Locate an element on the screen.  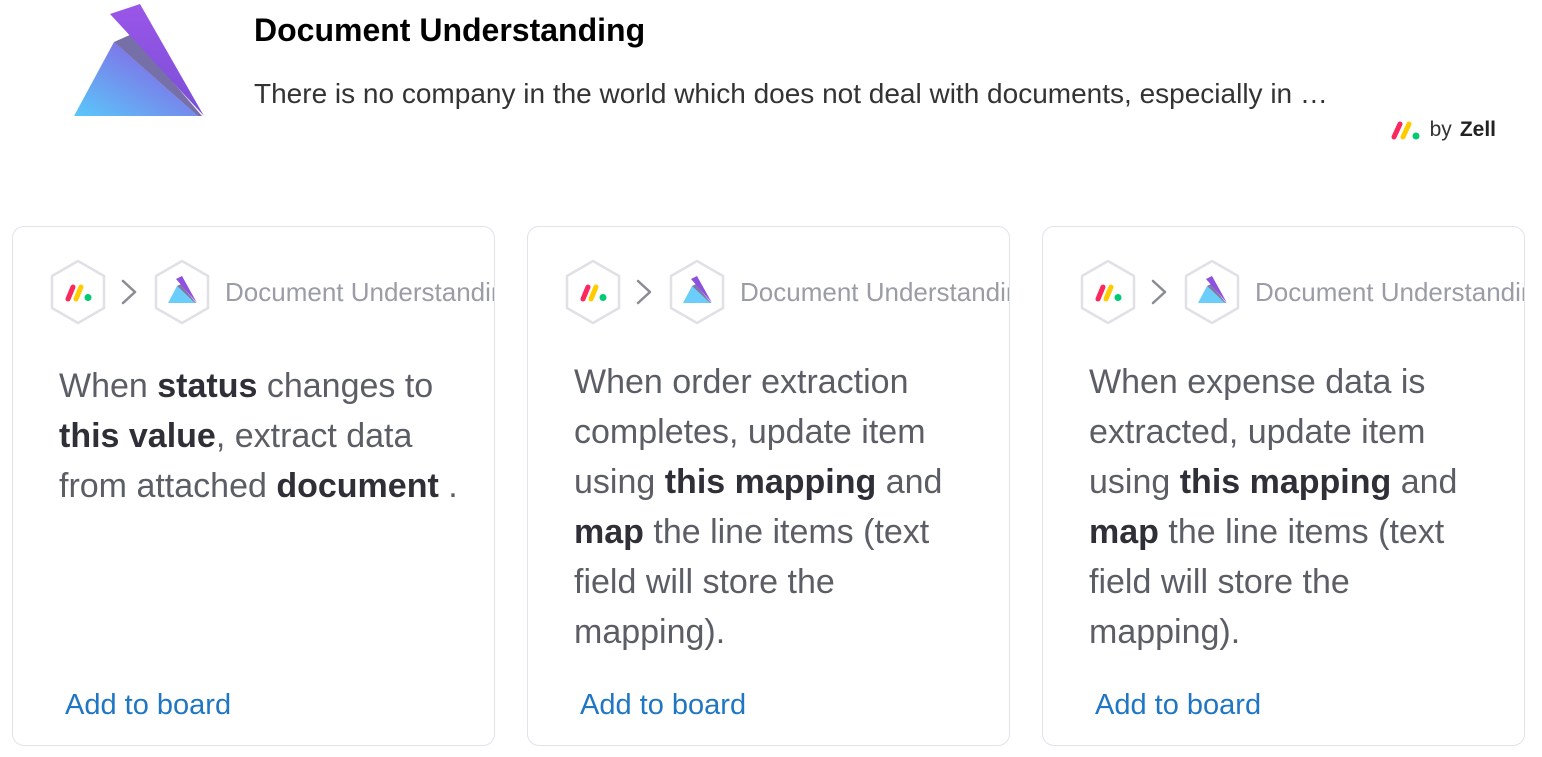
app-title: Document Understanding is located at coordinates (450, 30).